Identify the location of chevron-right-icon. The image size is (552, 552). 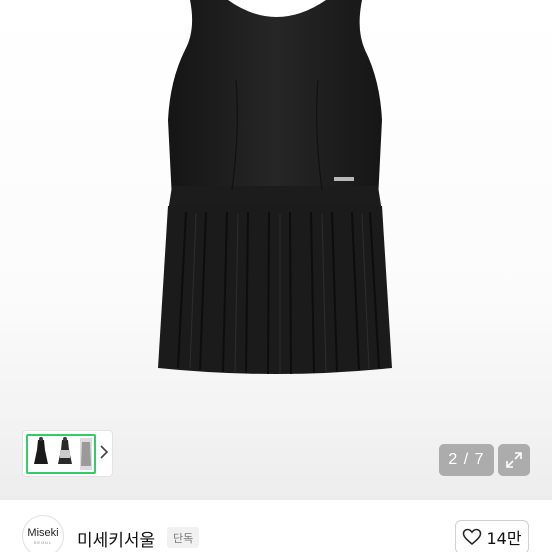
(103, 453).